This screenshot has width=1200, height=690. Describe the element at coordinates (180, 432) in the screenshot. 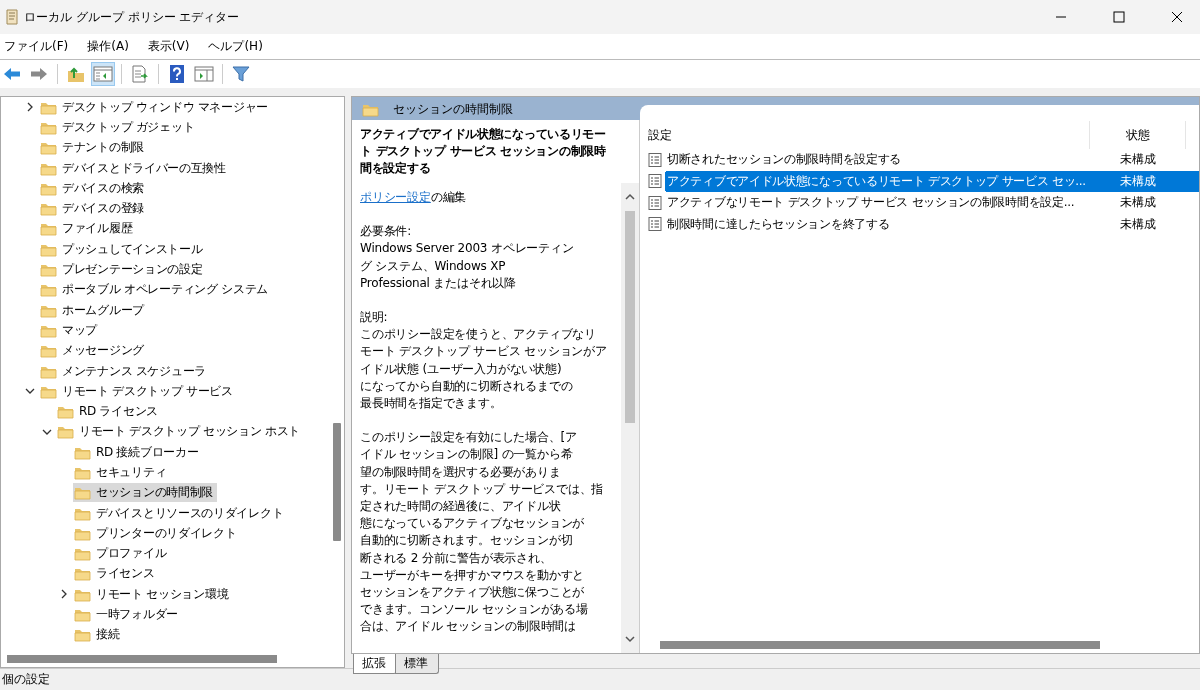

I see `tree-item: リモート デスクトップ セッション ホスト` at that location.